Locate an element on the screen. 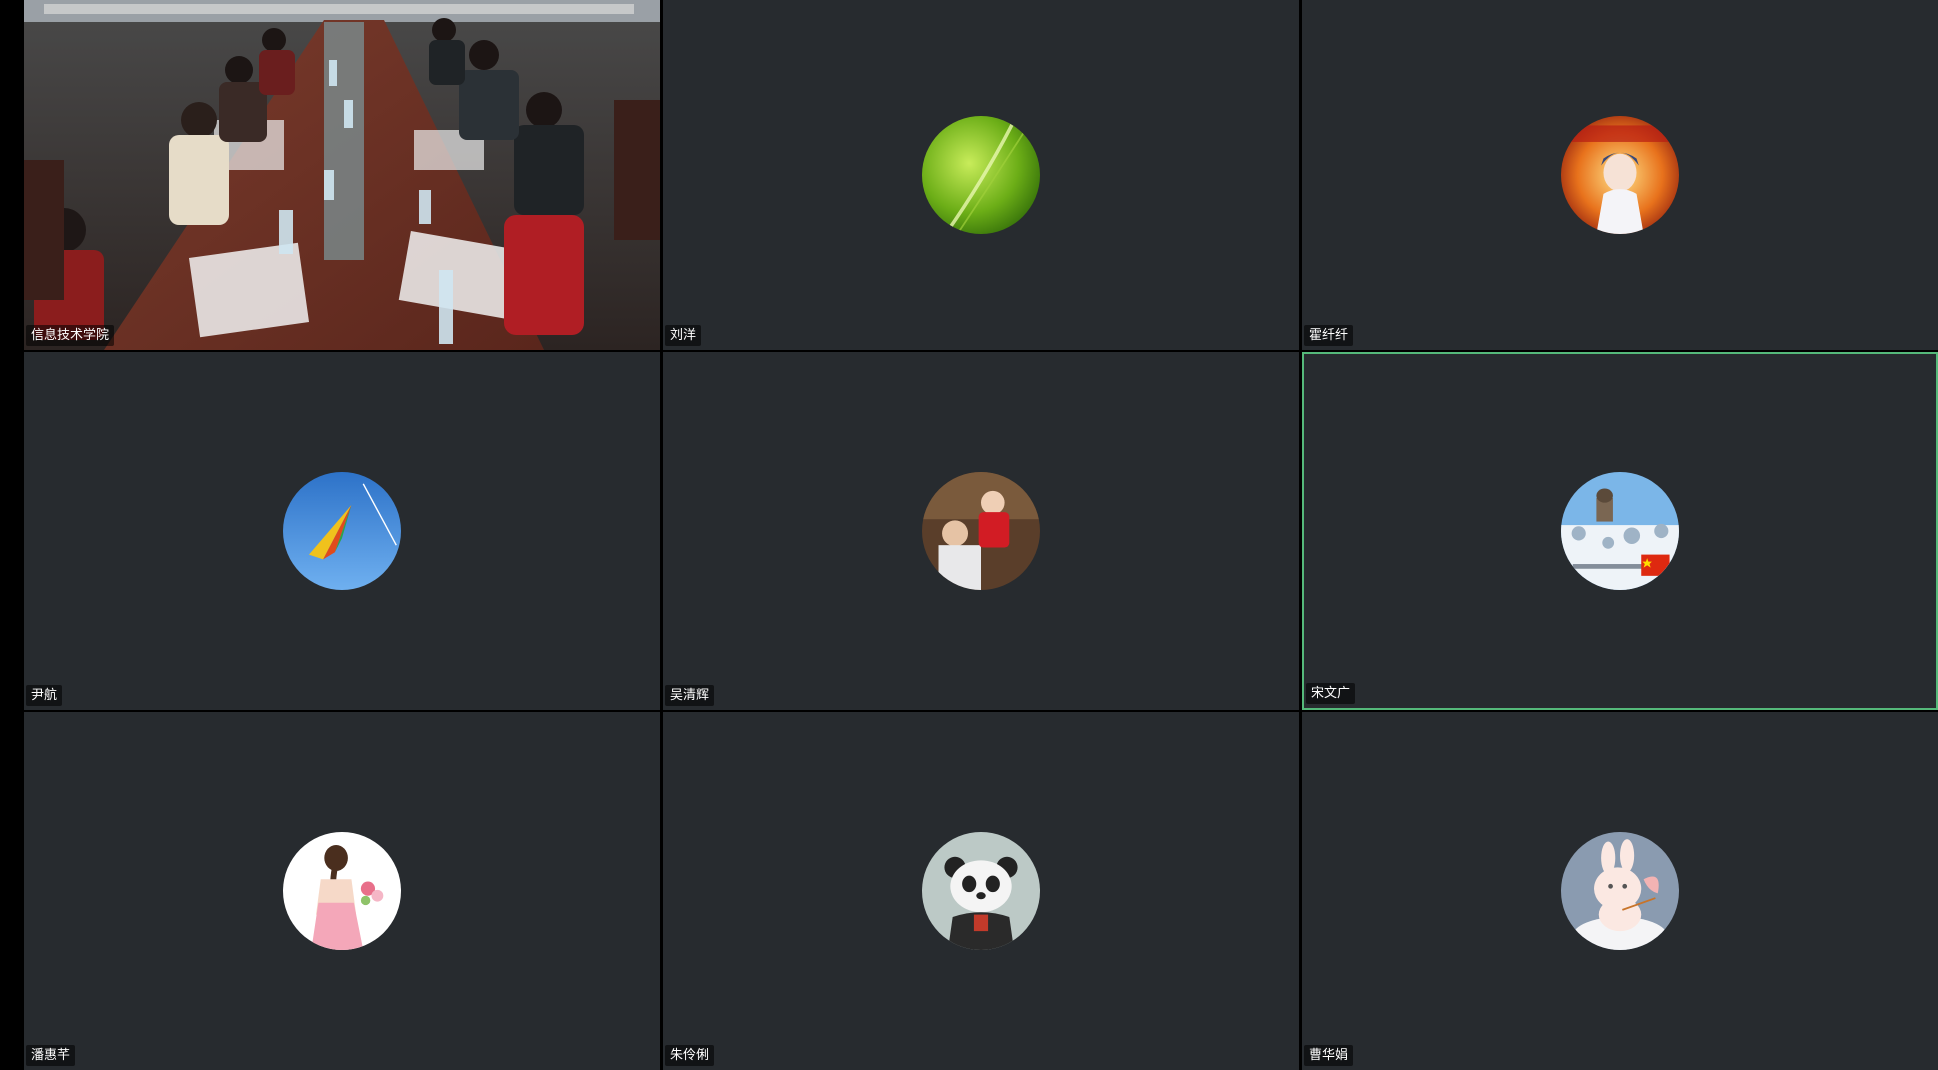  panda-cartoon-avatar is located at coordinates (981, 891).